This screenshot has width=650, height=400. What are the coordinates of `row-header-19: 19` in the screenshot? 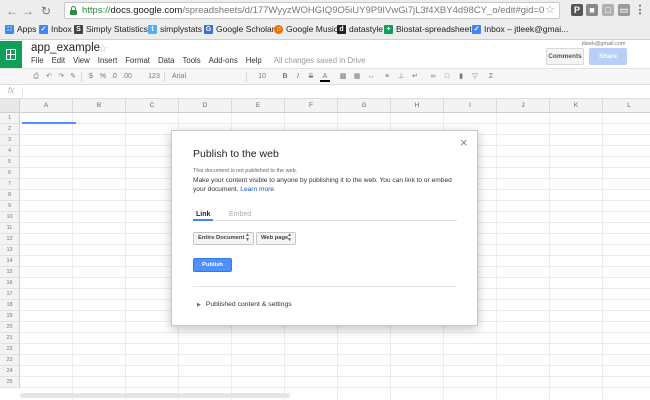 It's located at (10, 316).